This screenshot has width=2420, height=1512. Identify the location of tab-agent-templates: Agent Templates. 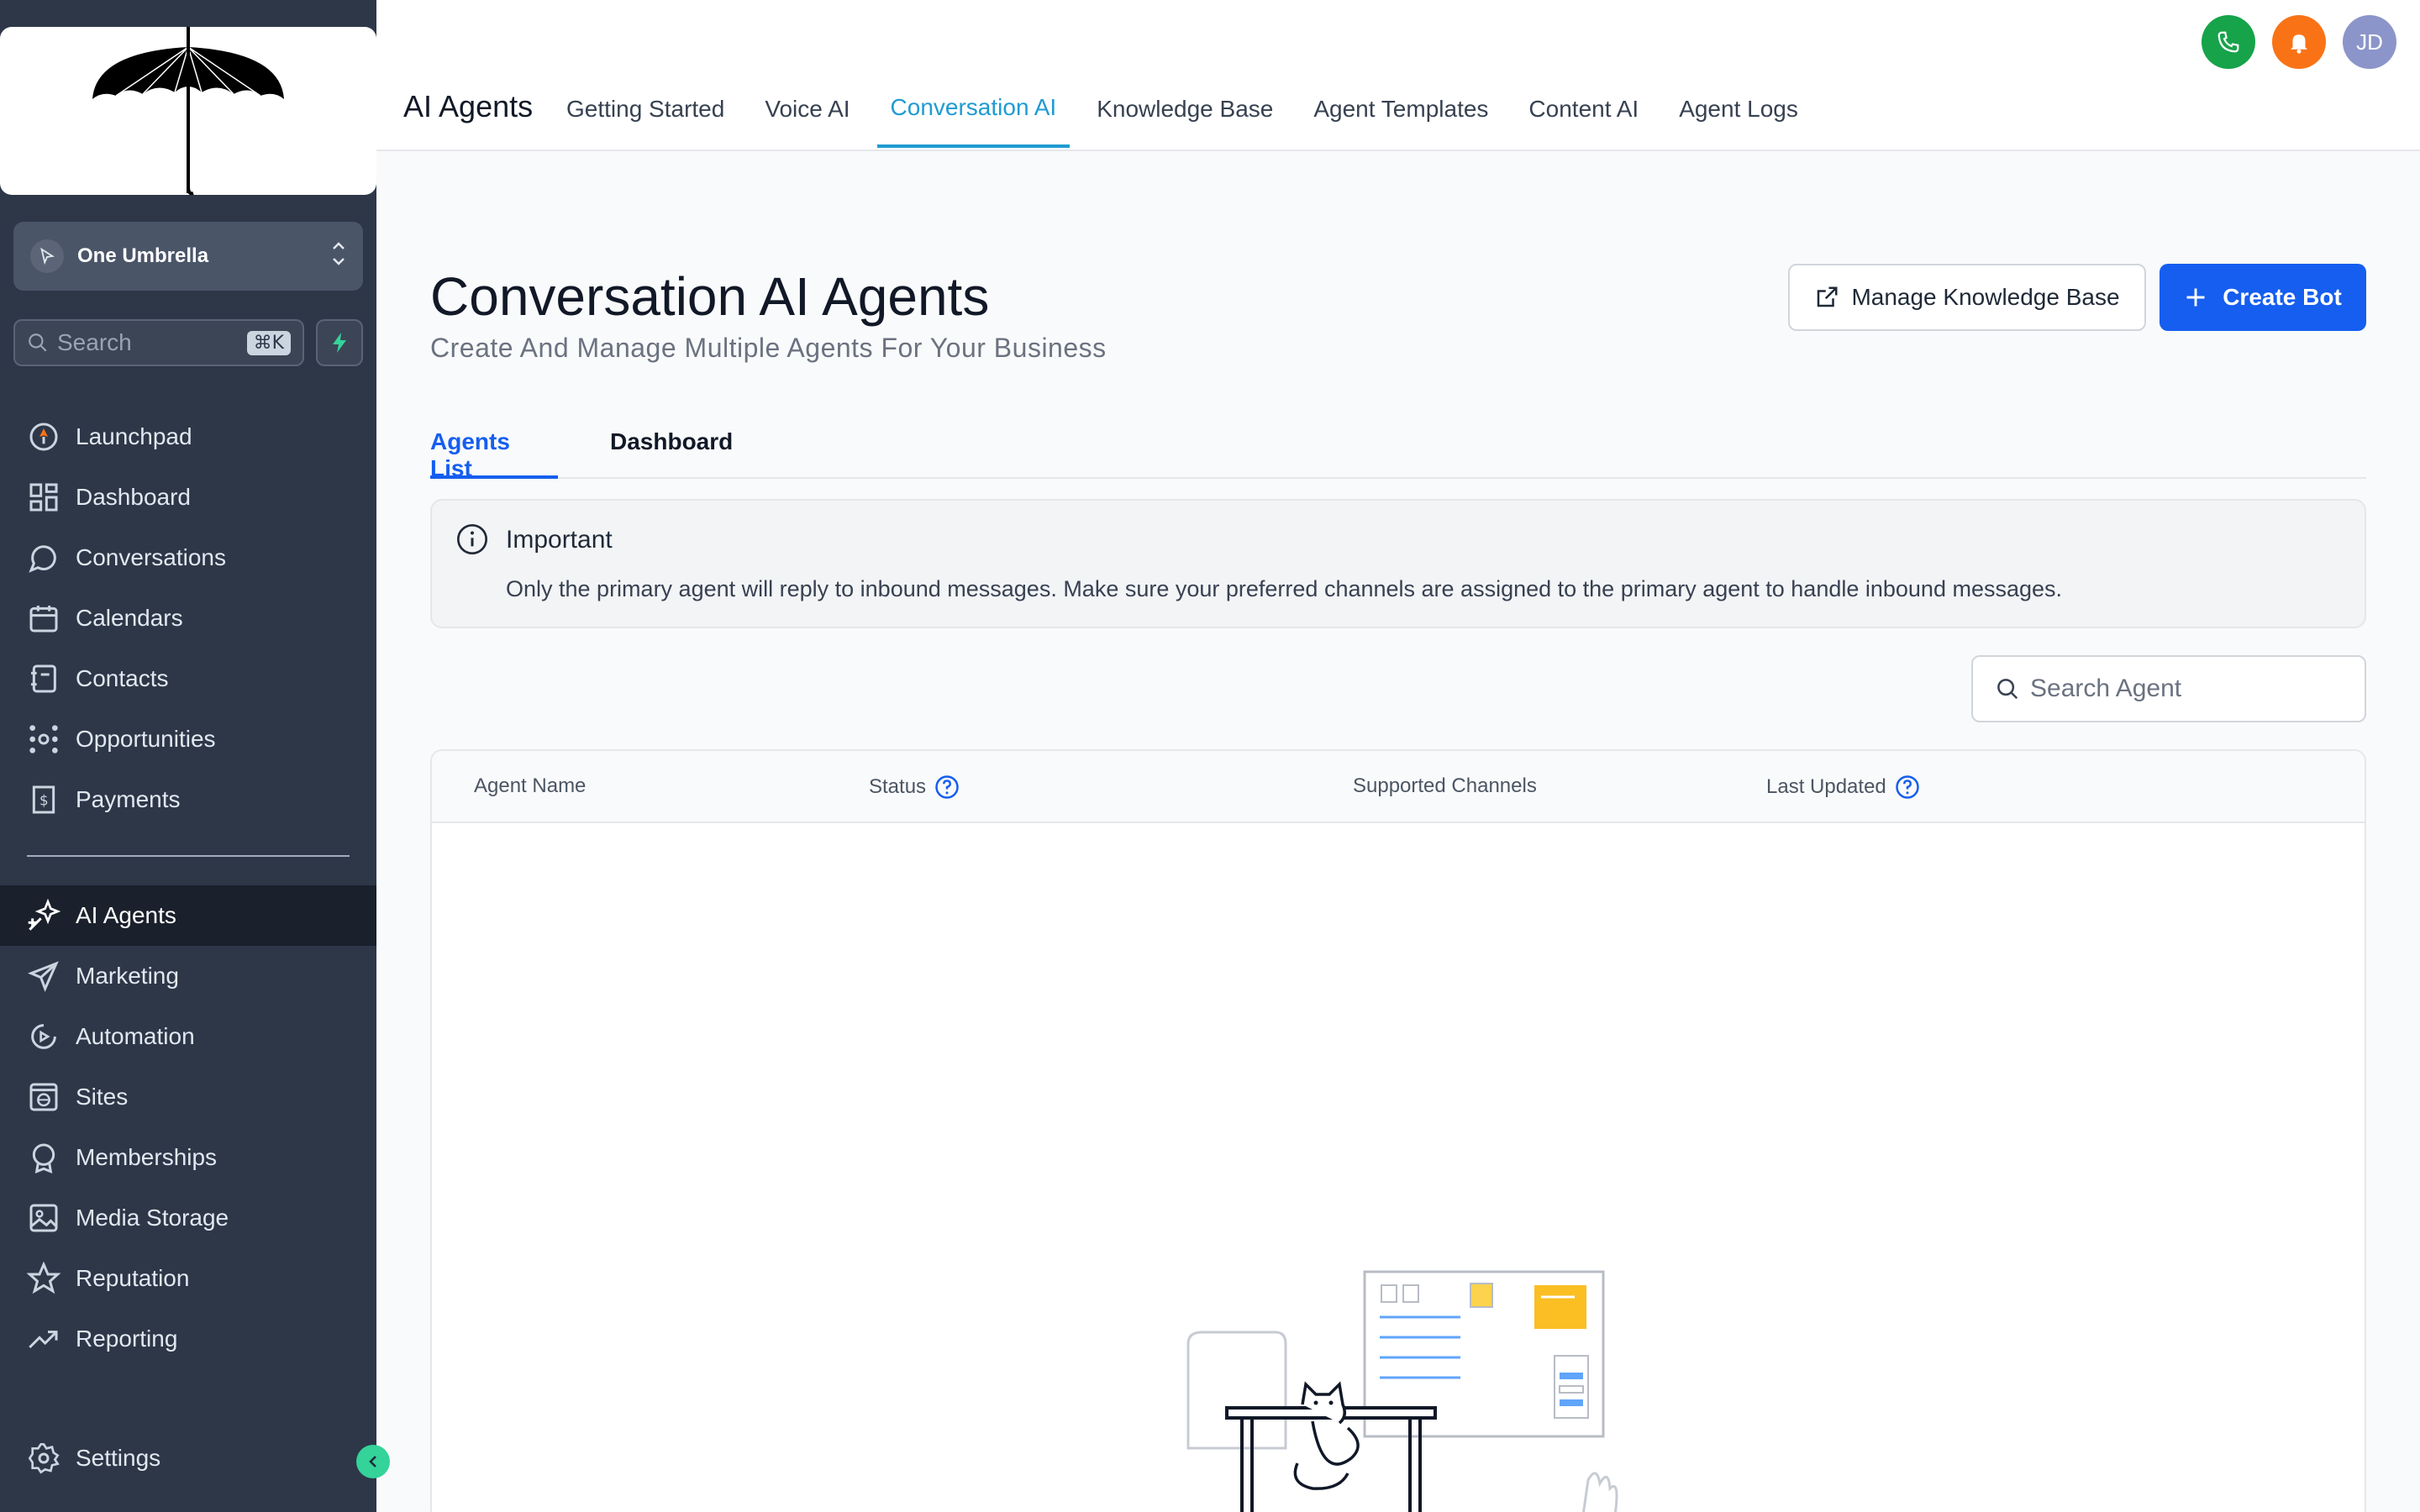
(1401, 114).